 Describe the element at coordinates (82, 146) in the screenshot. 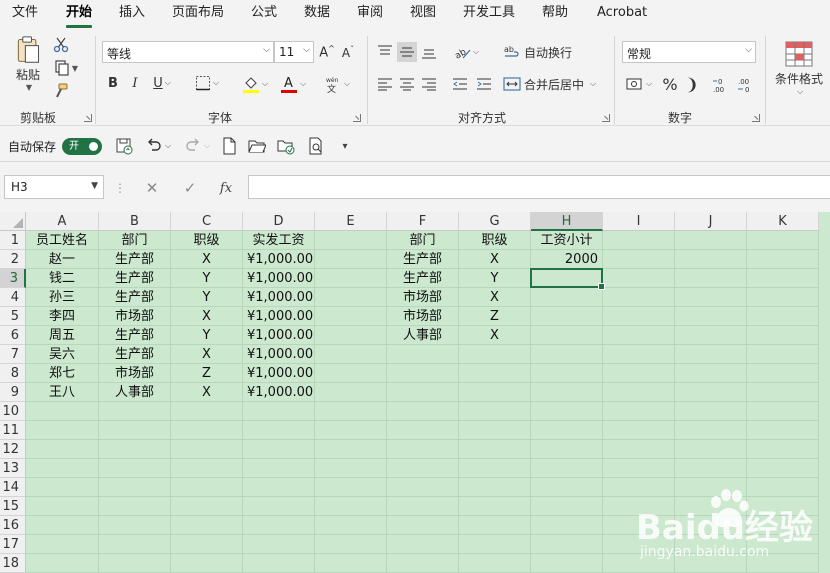

I see `autosave-toggle: 开` at that location.